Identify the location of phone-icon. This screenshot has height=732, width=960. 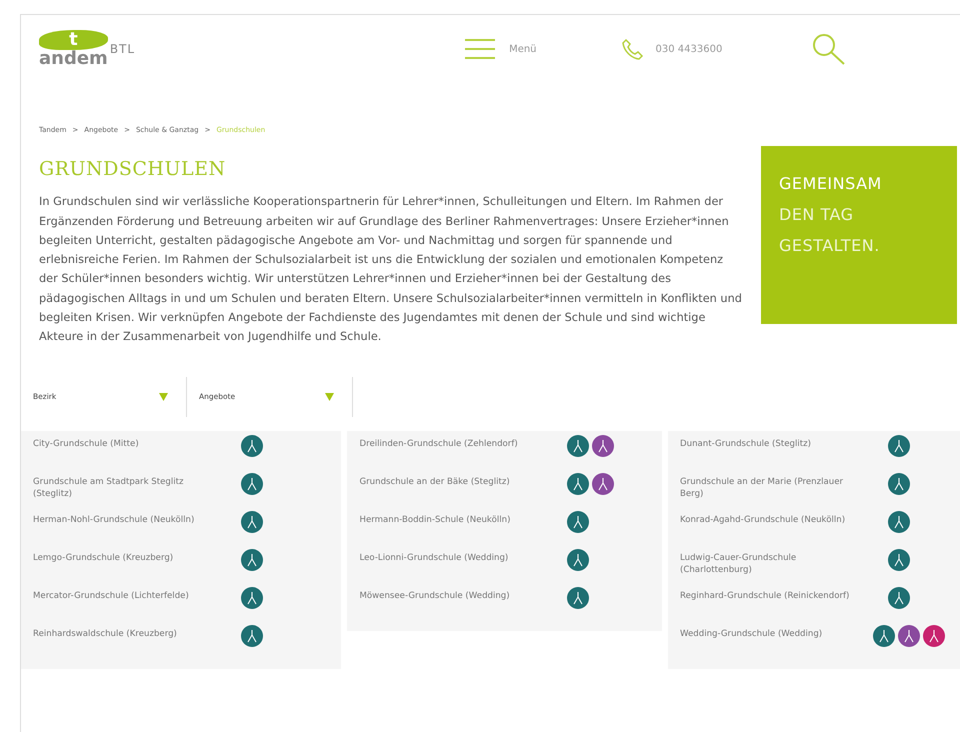
(633, 49).